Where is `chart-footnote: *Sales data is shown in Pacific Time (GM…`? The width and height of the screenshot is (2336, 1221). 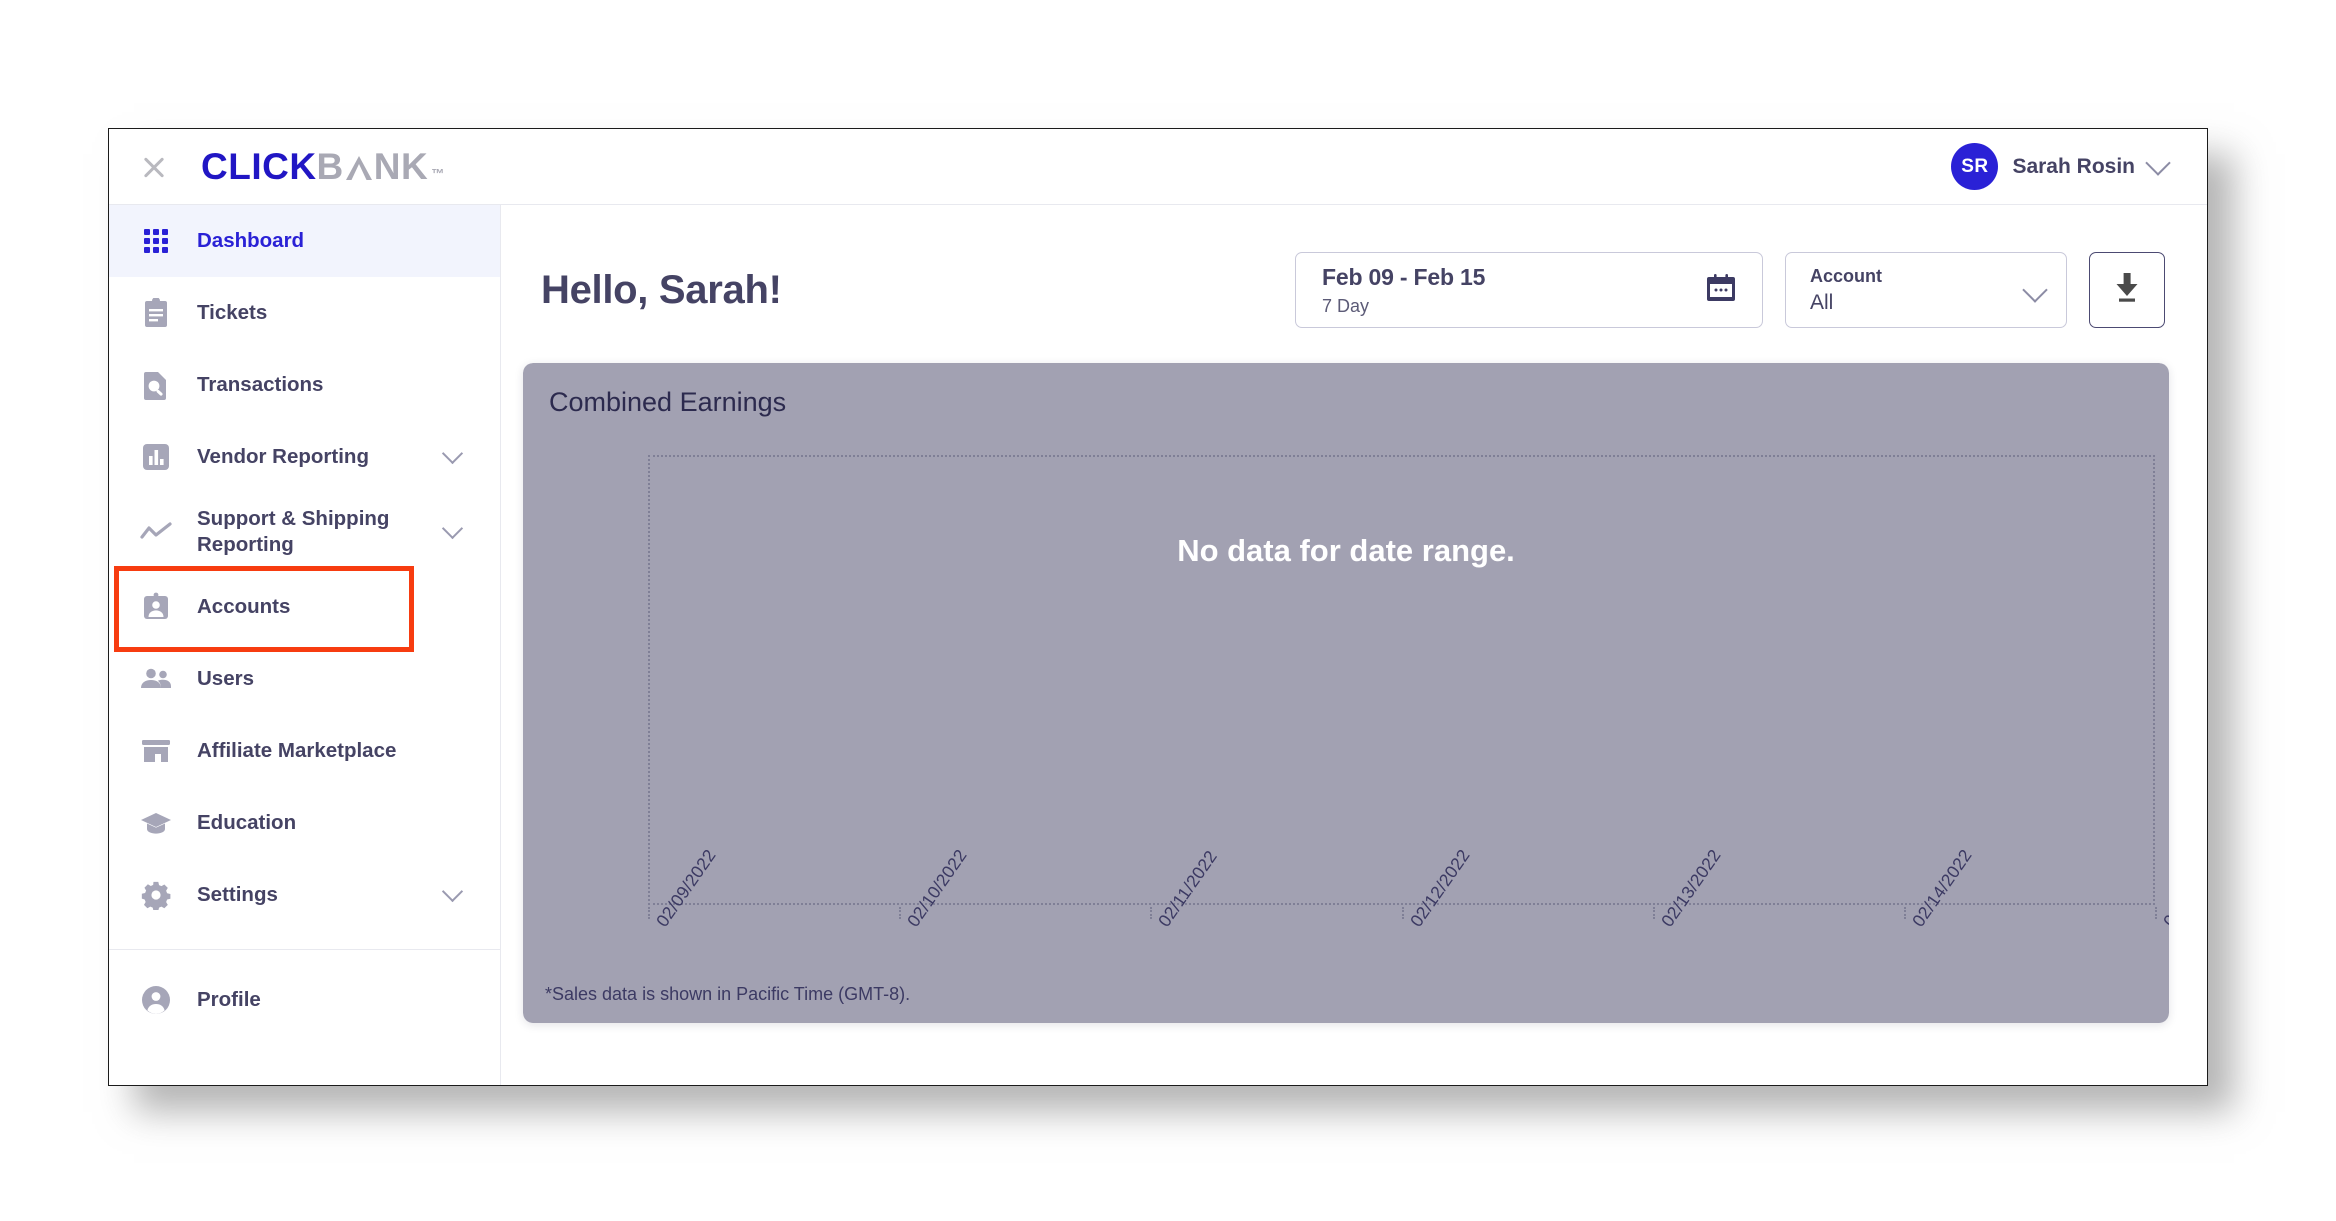 chart-footnote: *Sales data is shown in Pacific Time (GM… is located at coordinates (728, 994).